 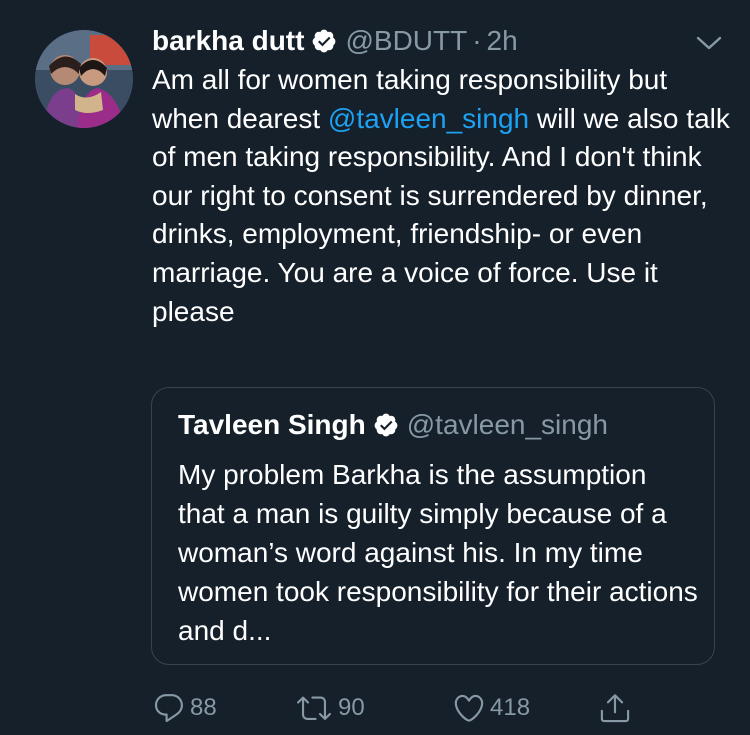 What do you see at coordinates (406, 41) in the screenshot?
I see `author-handle: @BDUTT` at bounding box center [406, 41].